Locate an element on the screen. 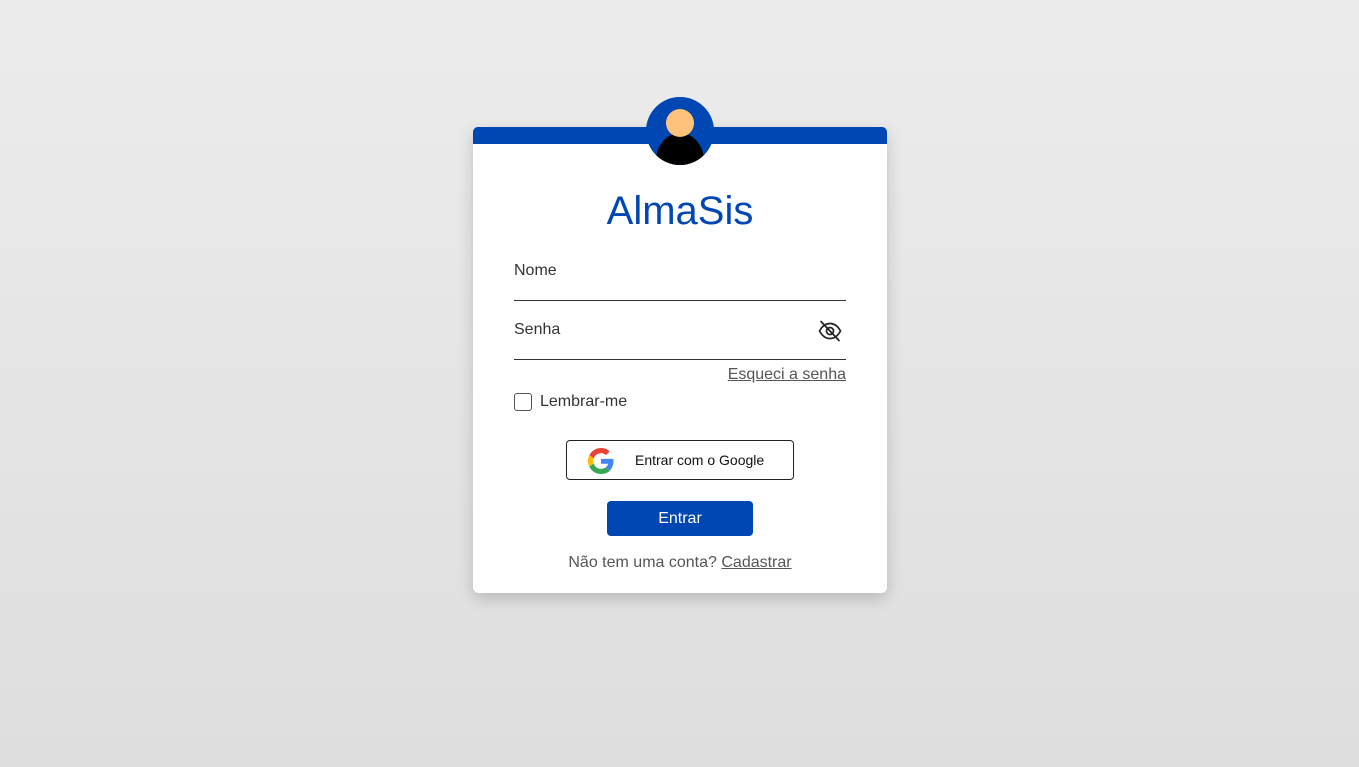 The image size is (1359, 767). name-input is located at coordinates (680, 277).